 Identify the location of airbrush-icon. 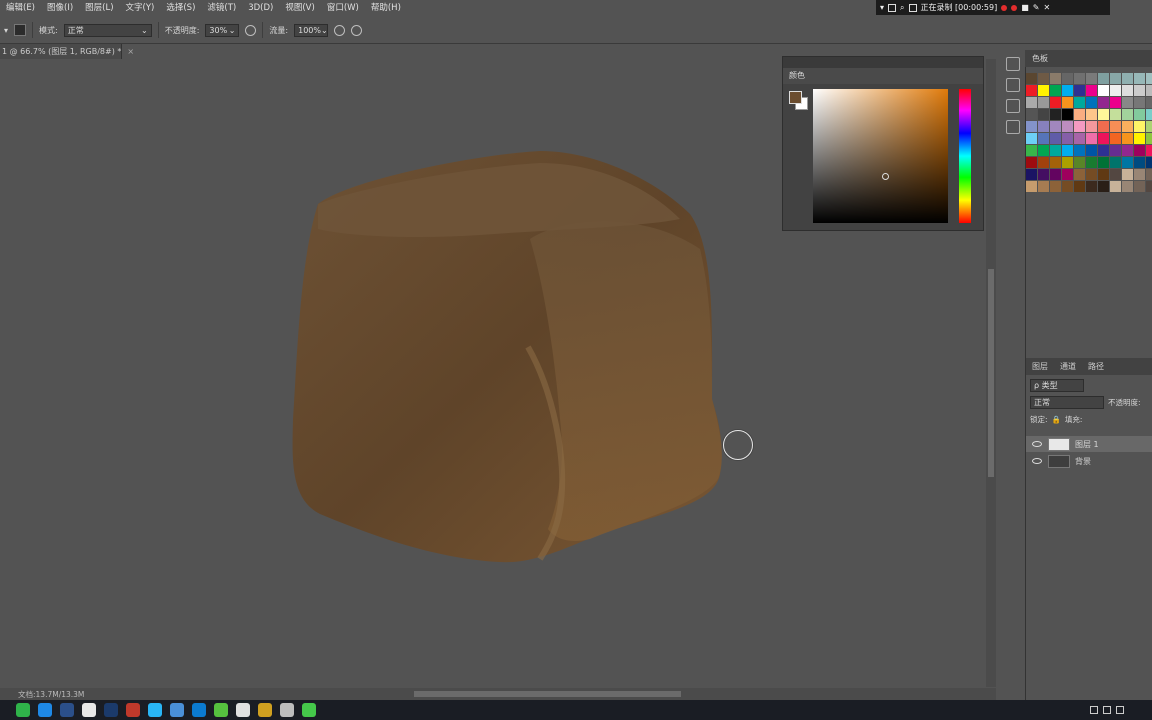
(340, 30).